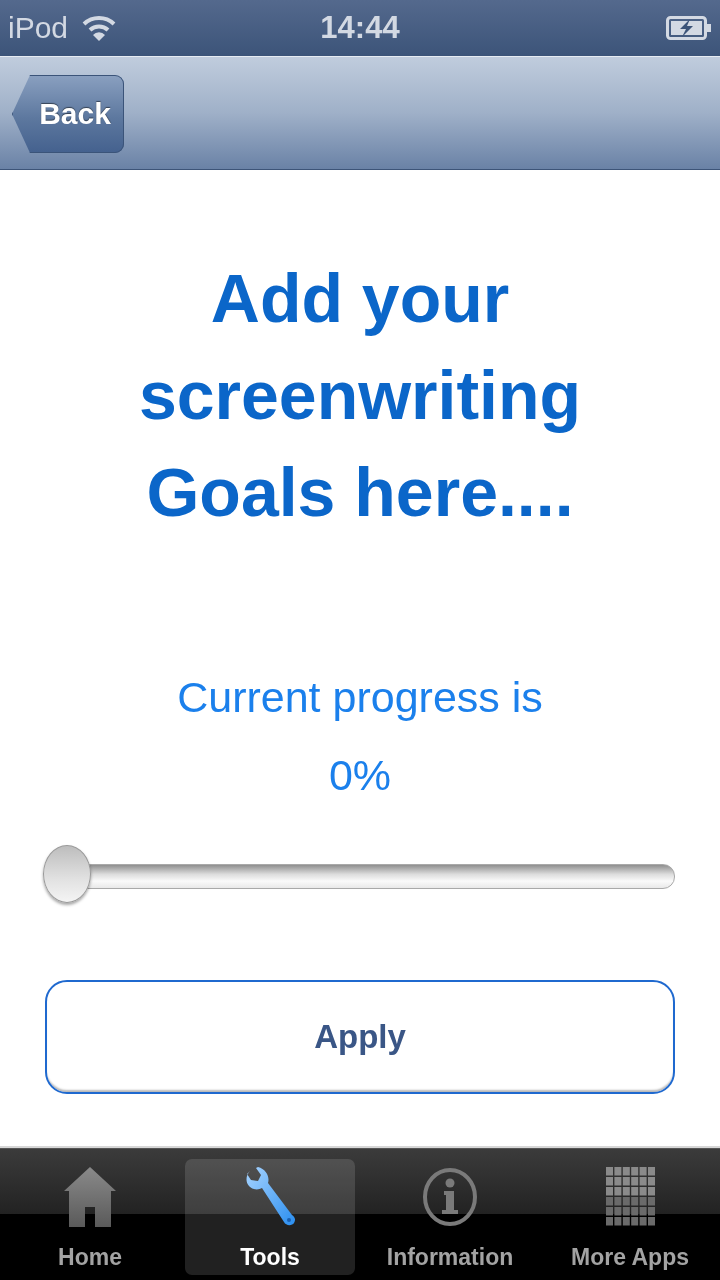  I want to click on tab-bar-item: Tools, so click(270, 1217).